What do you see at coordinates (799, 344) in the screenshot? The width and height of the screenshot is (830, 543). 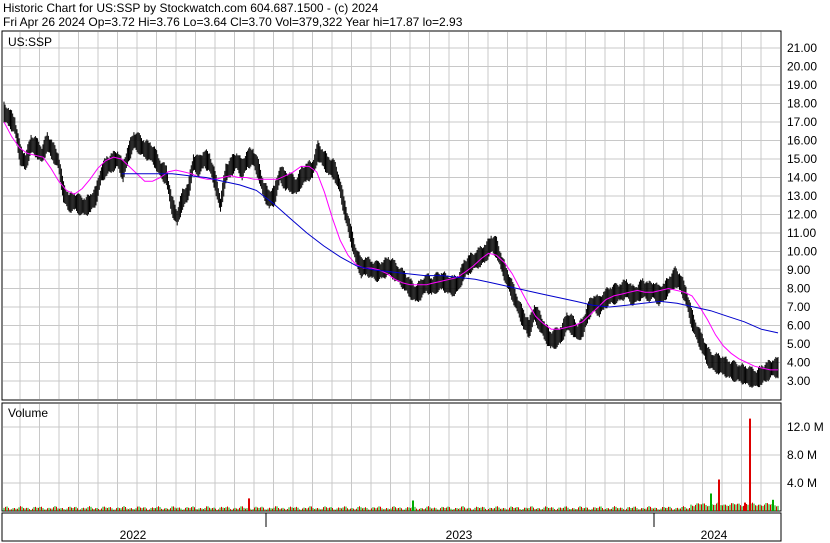 I see `price-tick-label: 5.00` at bounding box center [799, 344].